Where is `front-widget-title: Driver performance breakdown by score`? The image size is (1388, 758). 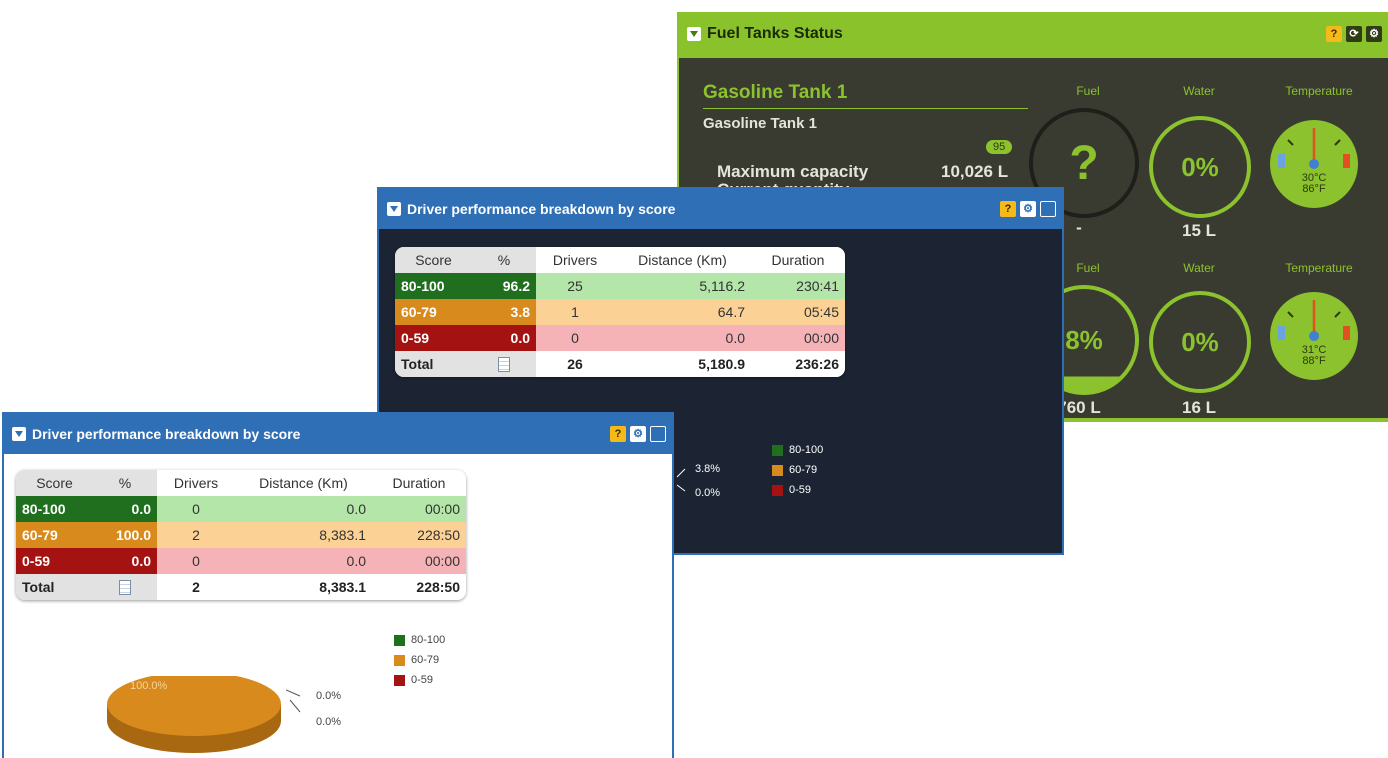 front-widget-title: Driver performance breakdown by score is located at coordinates (166, 434).